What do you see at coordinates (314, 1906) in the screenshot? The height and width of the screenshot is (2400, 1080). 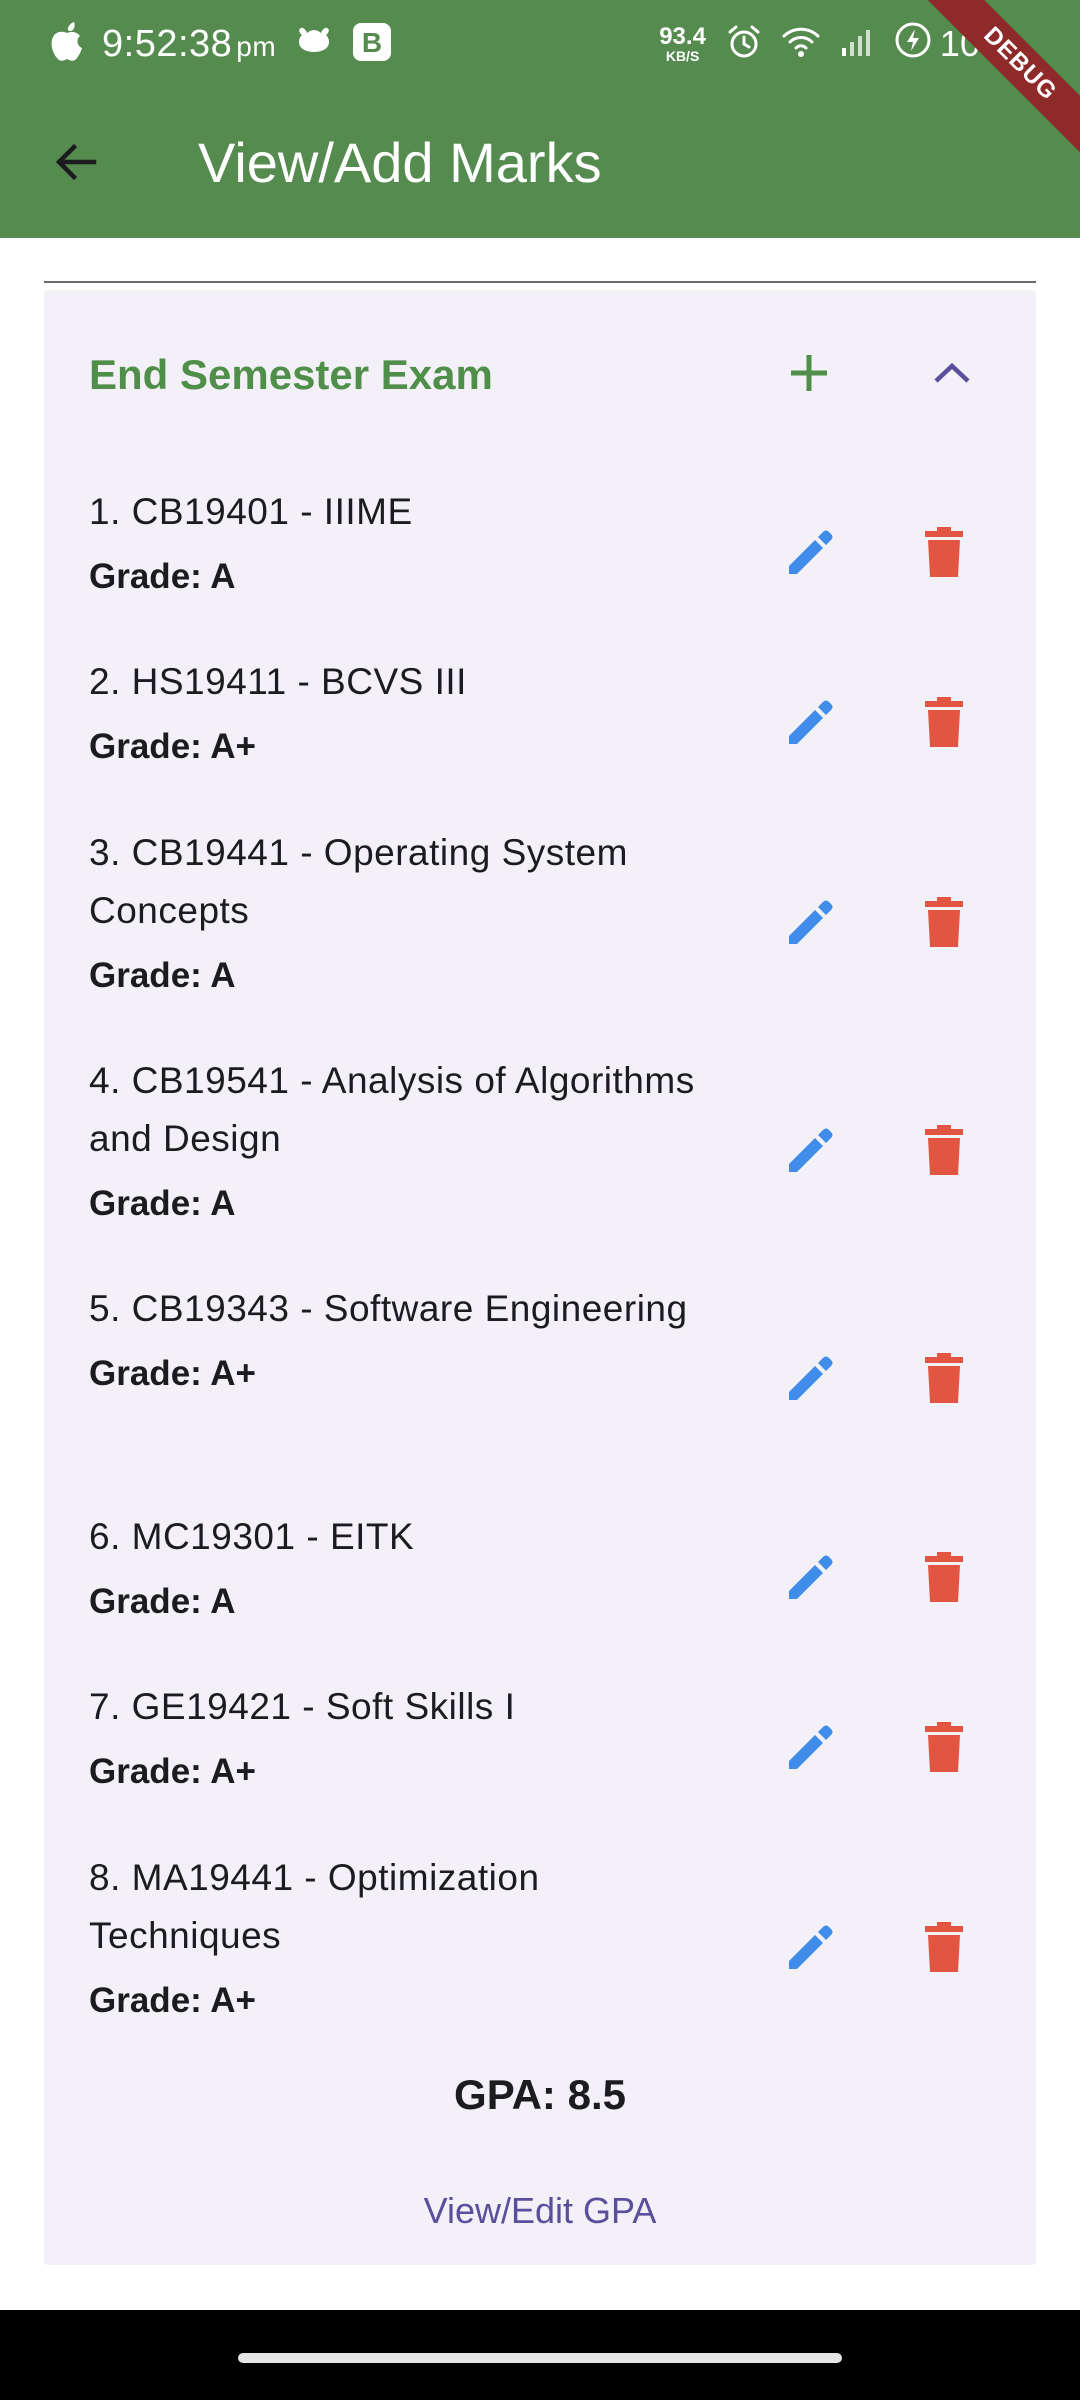 I see `course-name: 8. MA19441 - Optimization Techniques` at bounding box center [314, 1906].